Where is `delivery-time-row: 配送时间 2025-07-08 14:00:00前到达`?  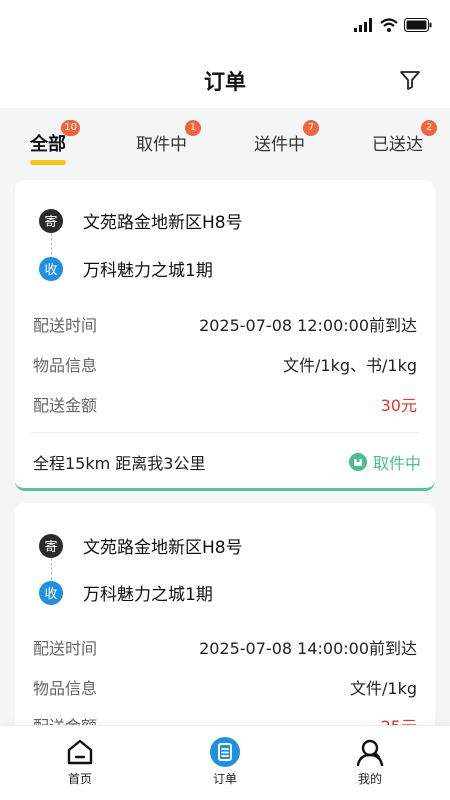 delivery-time-row: 配送时间 2025-07-08 14:00:00前到达 is located at coordinates (225, 647).